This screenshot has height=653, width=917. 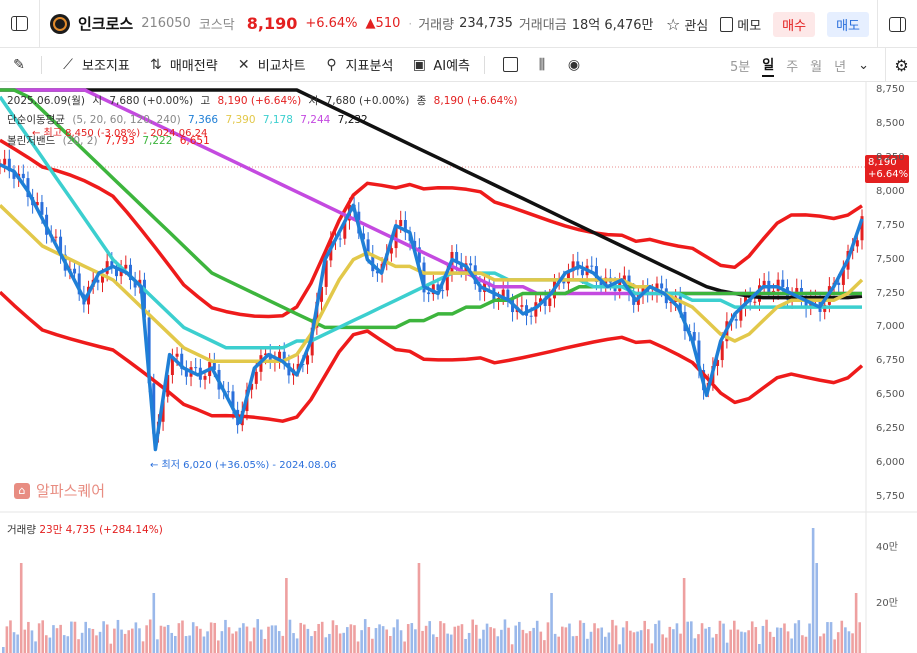 I want to click on analysis-button: ⚲ 지표분석, so click(x=358, y=65).